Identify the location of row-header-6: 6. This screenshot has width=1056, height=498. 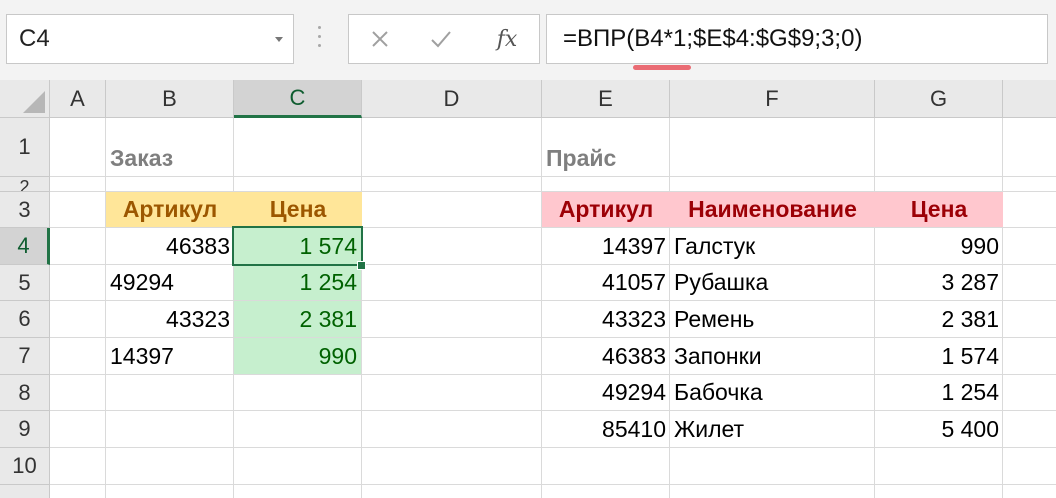
(25, 319).